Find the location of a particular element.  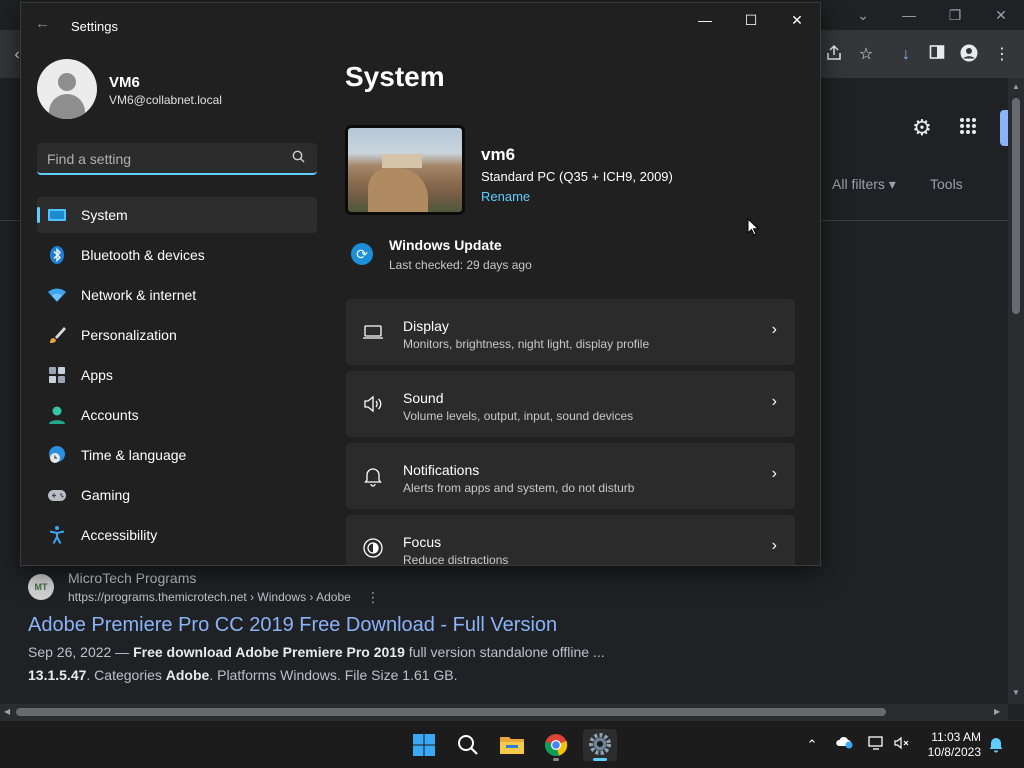

card-title: Focus is located at coordinates (422, 542).